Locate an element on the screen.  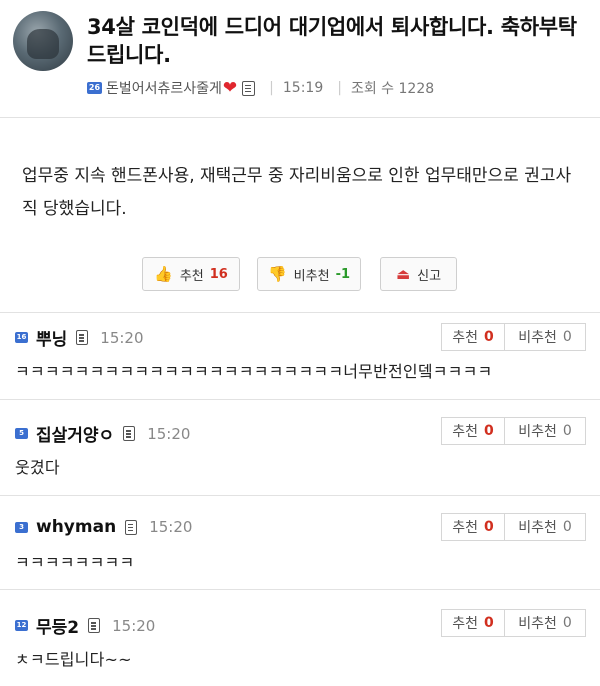
comment-text: ㅋㅋㅋㅋㅋㅋㅋㅋㅋㅋㅋㅋㅋㅋㅋㅋㅋㅋㅋㅋㅋㅋ너무반전인뎈ㅋㅋㅋㅋ is located at coordinates (254, 371).